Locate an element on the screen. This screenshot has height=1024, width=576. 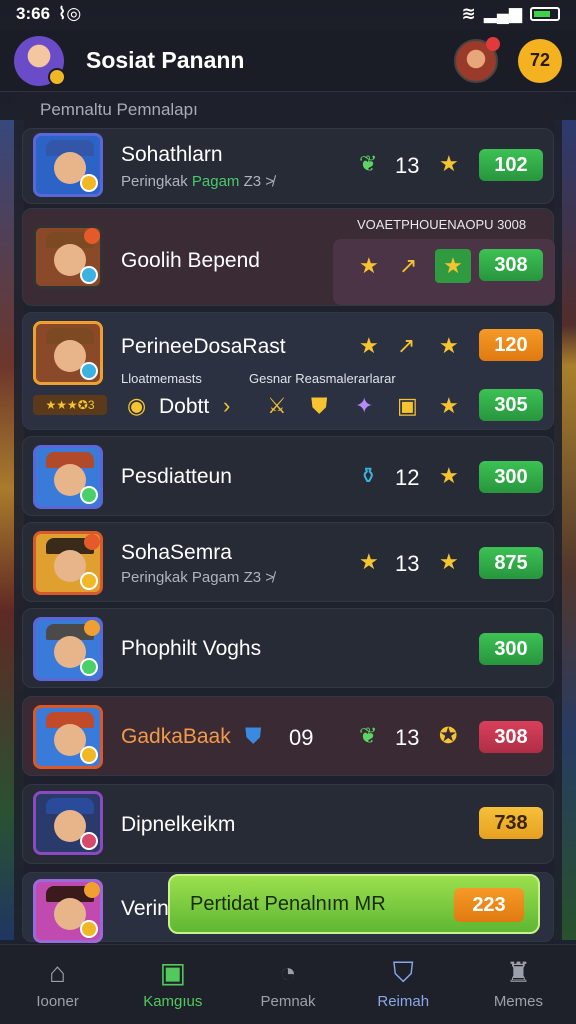
sub-label: Dobtt is located at coordinates (184, 406).